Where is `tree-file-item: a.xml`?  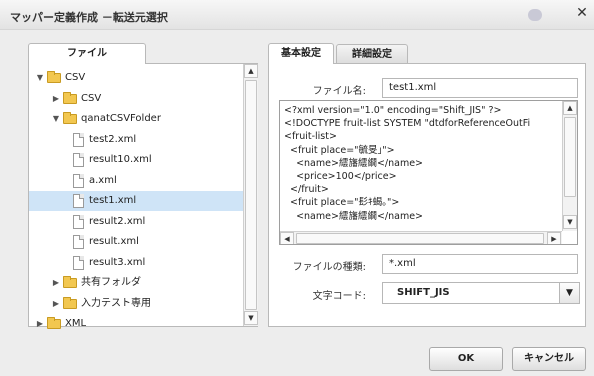
tree-file-item: a.xml is located at coordinates (136, 181).